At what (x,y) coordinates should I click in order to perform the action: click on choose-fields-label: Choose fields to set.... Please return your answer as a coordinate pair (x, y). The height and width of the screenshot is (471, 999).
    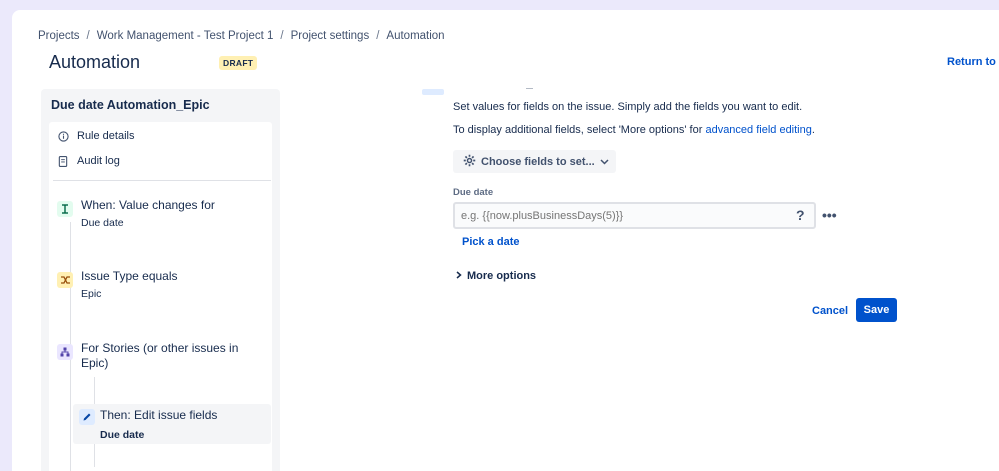
    Looking at the image, I should click on (538, 161).